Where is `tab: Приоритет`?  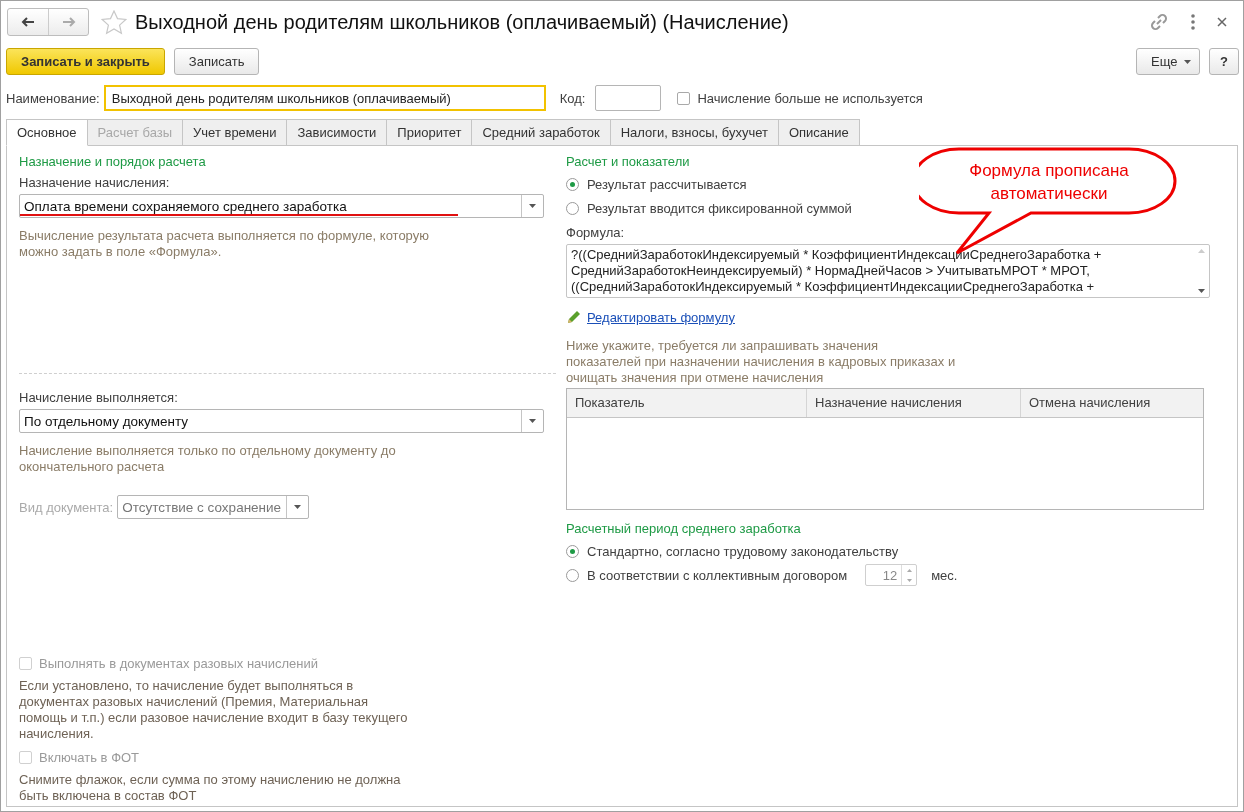
tab: Приоритет is located at coordinates (429, 132).